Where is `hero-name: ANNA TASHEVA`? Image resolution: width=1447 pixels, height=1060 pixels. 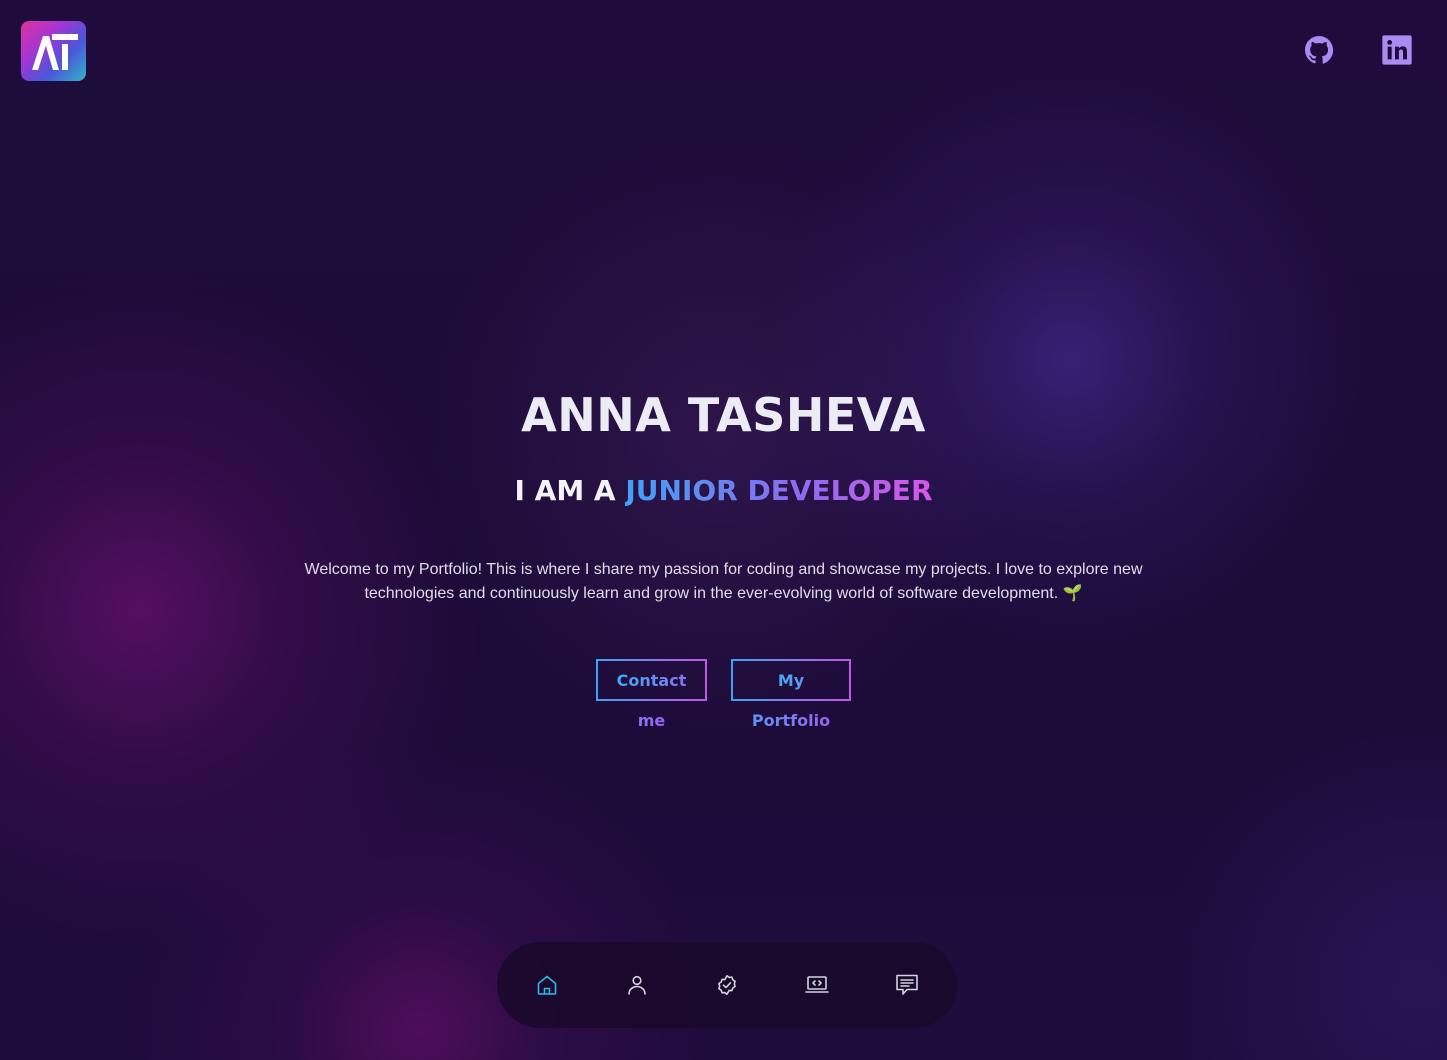
hero-name: ANNA TASHEVA is located at coordinates (723, 415).